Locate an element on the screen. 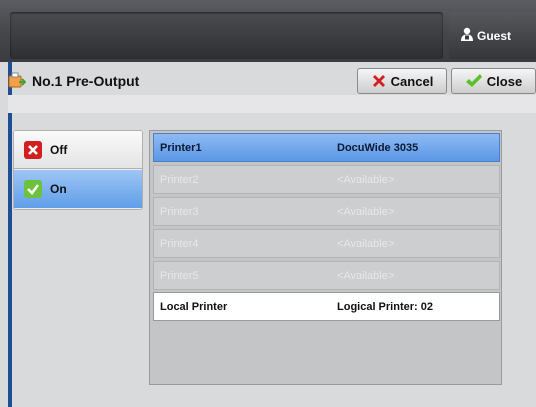 The width and height of the screenshot is (536, 407). off-label: Off is located at coordinates (59, 149).